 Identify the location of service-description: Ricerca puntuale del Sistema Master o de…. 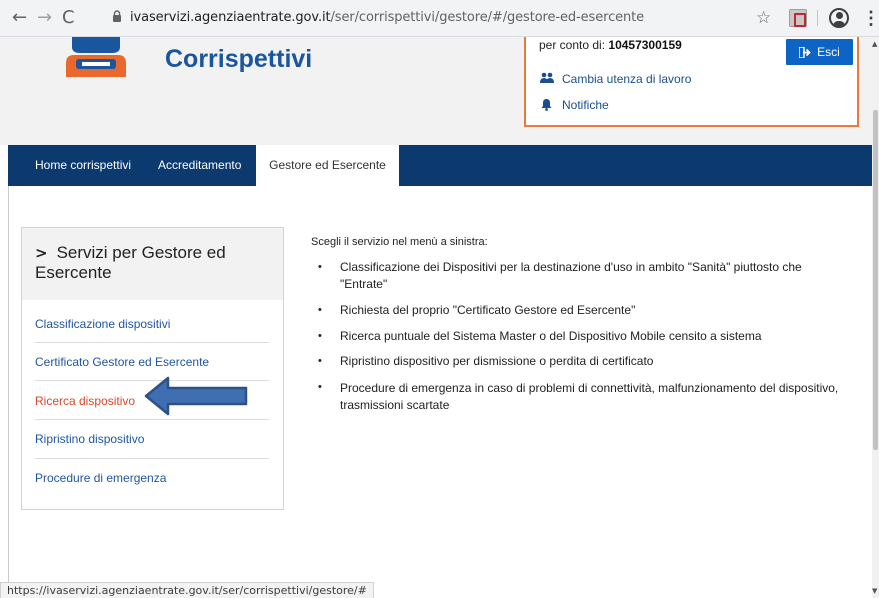
(551, 336).